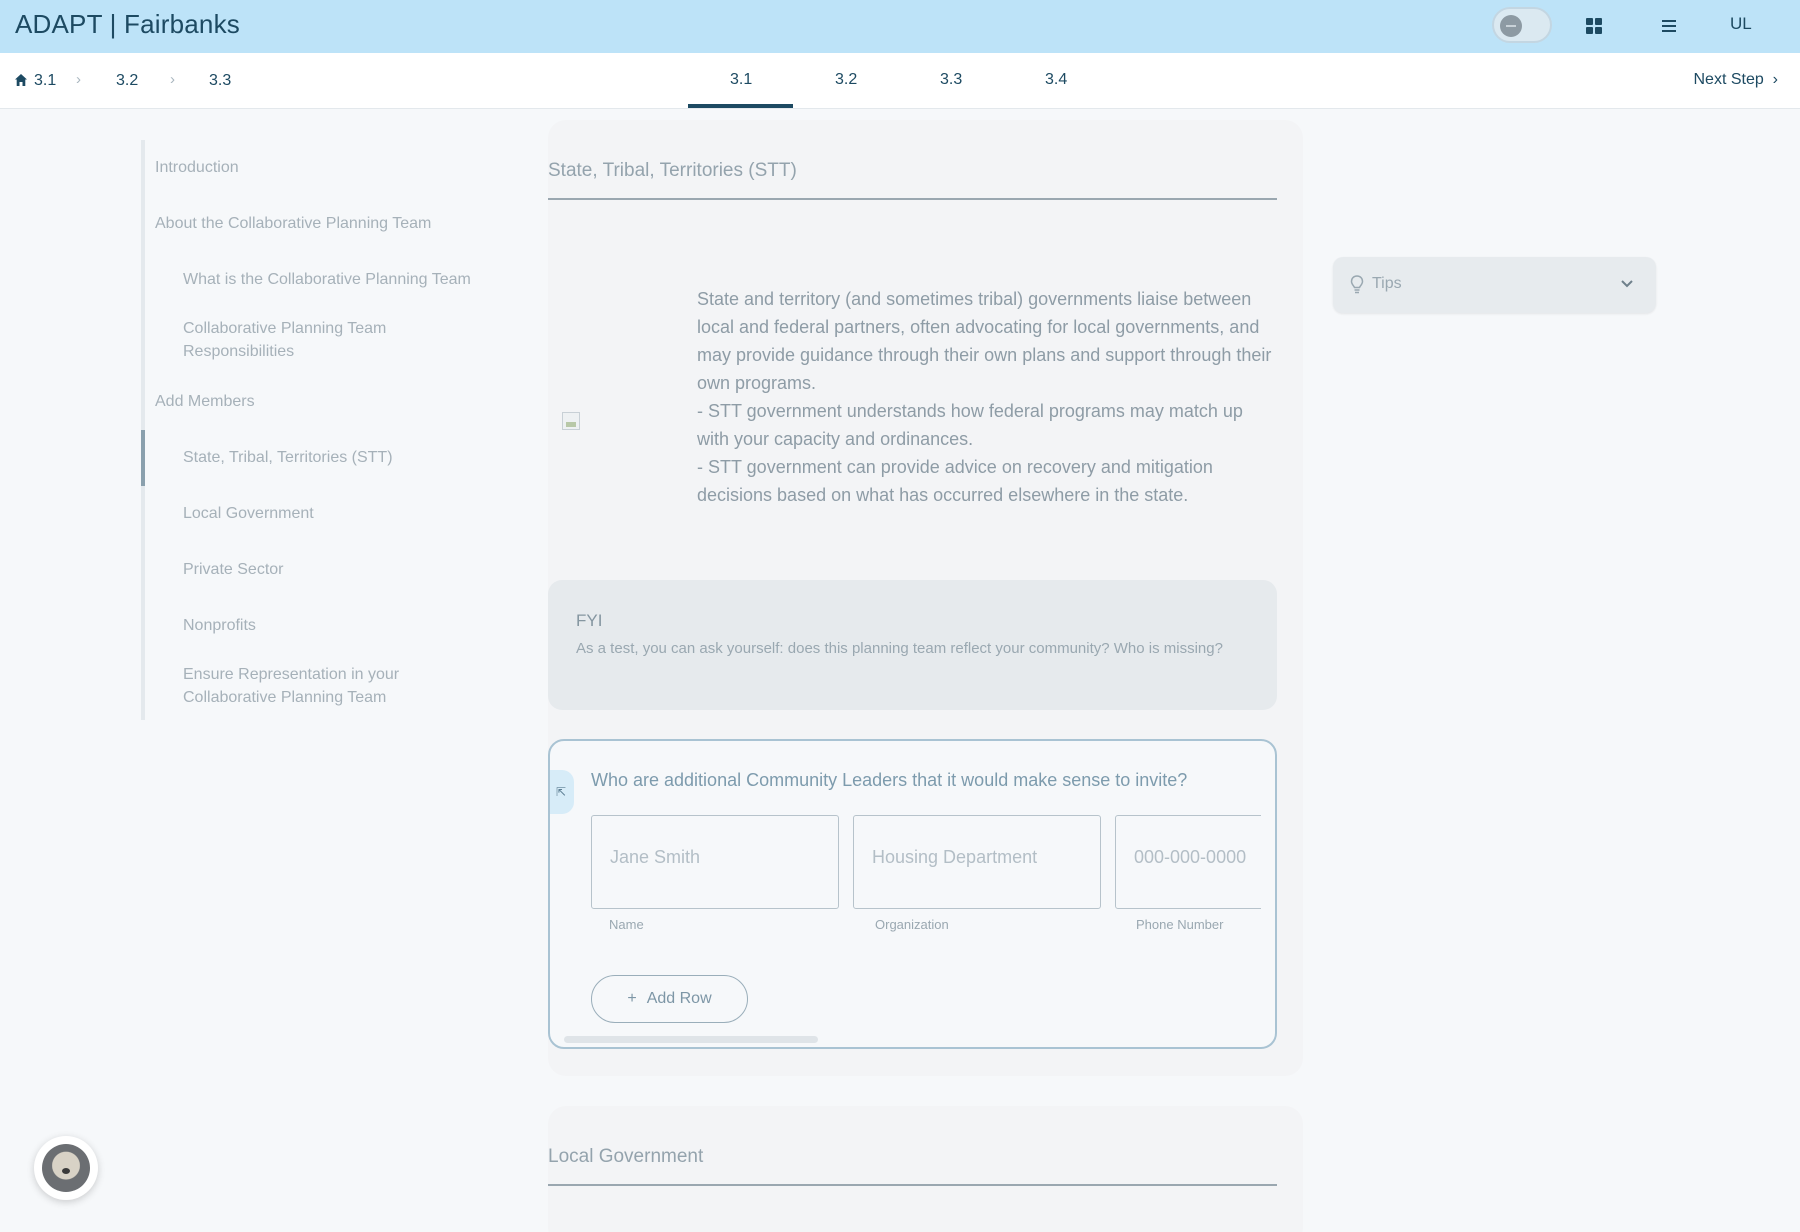 The width and height of the screenshot is (1800, 1232). What do you see at coordinates (293, 223) in the screenshot?
I see `sidebar-item-about-team: About the Collaborative Planning Team` at bounding box center [293, 223].